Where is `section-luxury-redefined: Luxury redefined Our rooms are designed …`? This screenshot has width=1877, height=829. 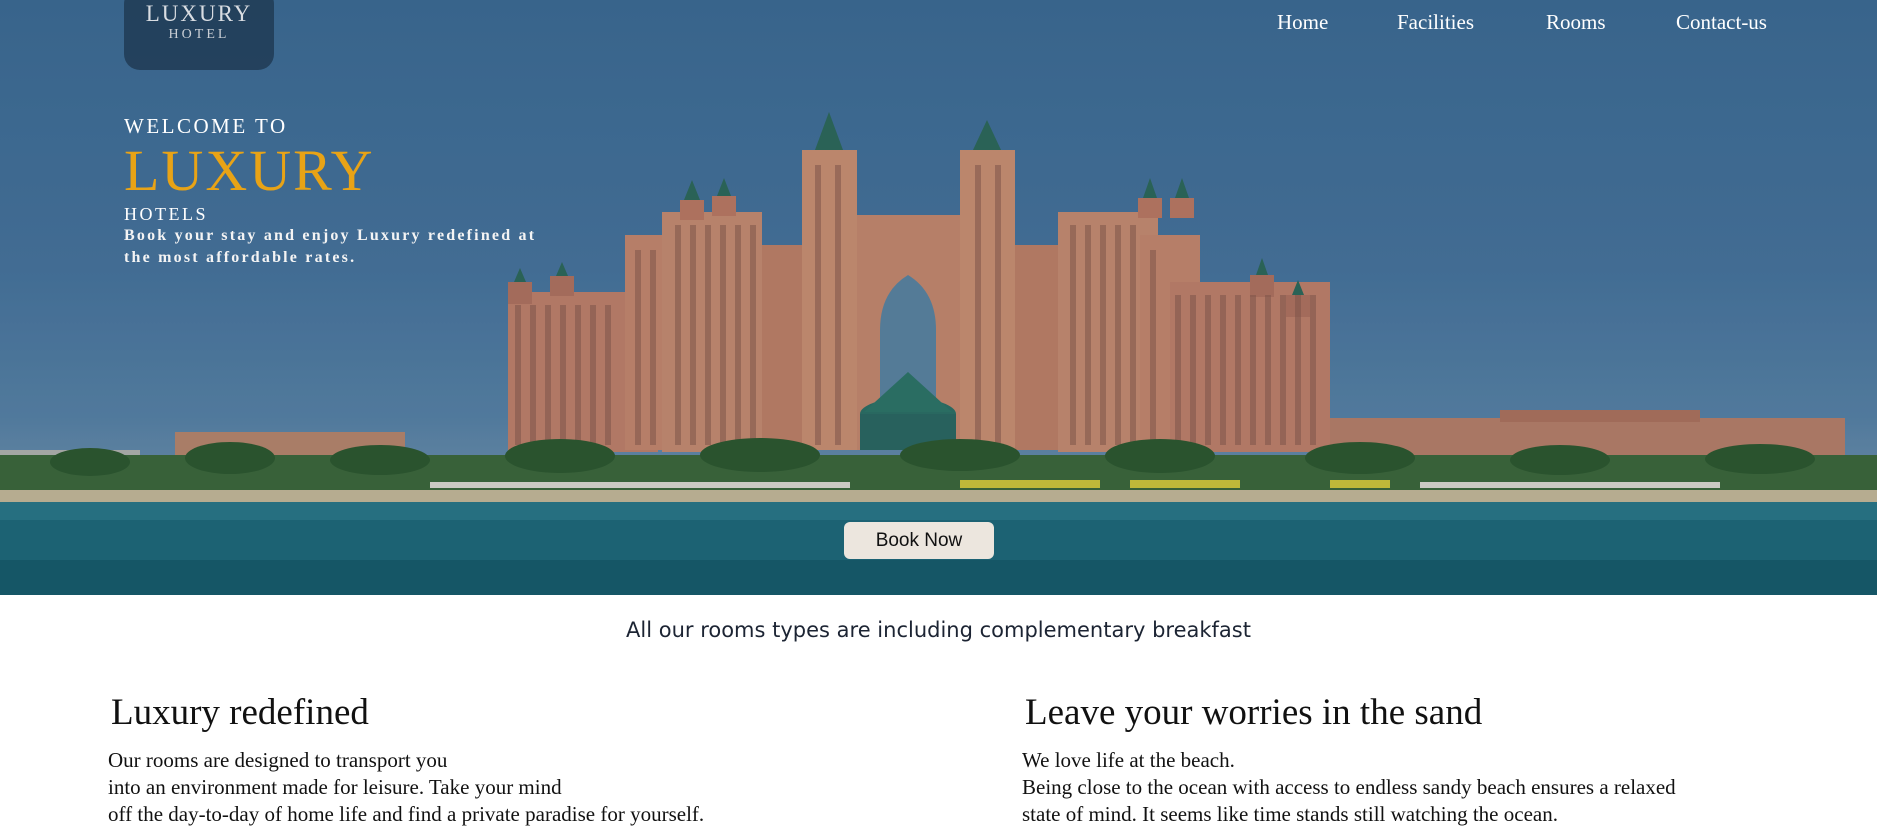
section-luxury-redefined: Luxury redefined Our rooms are designed … is located at coordinates (406, 759).